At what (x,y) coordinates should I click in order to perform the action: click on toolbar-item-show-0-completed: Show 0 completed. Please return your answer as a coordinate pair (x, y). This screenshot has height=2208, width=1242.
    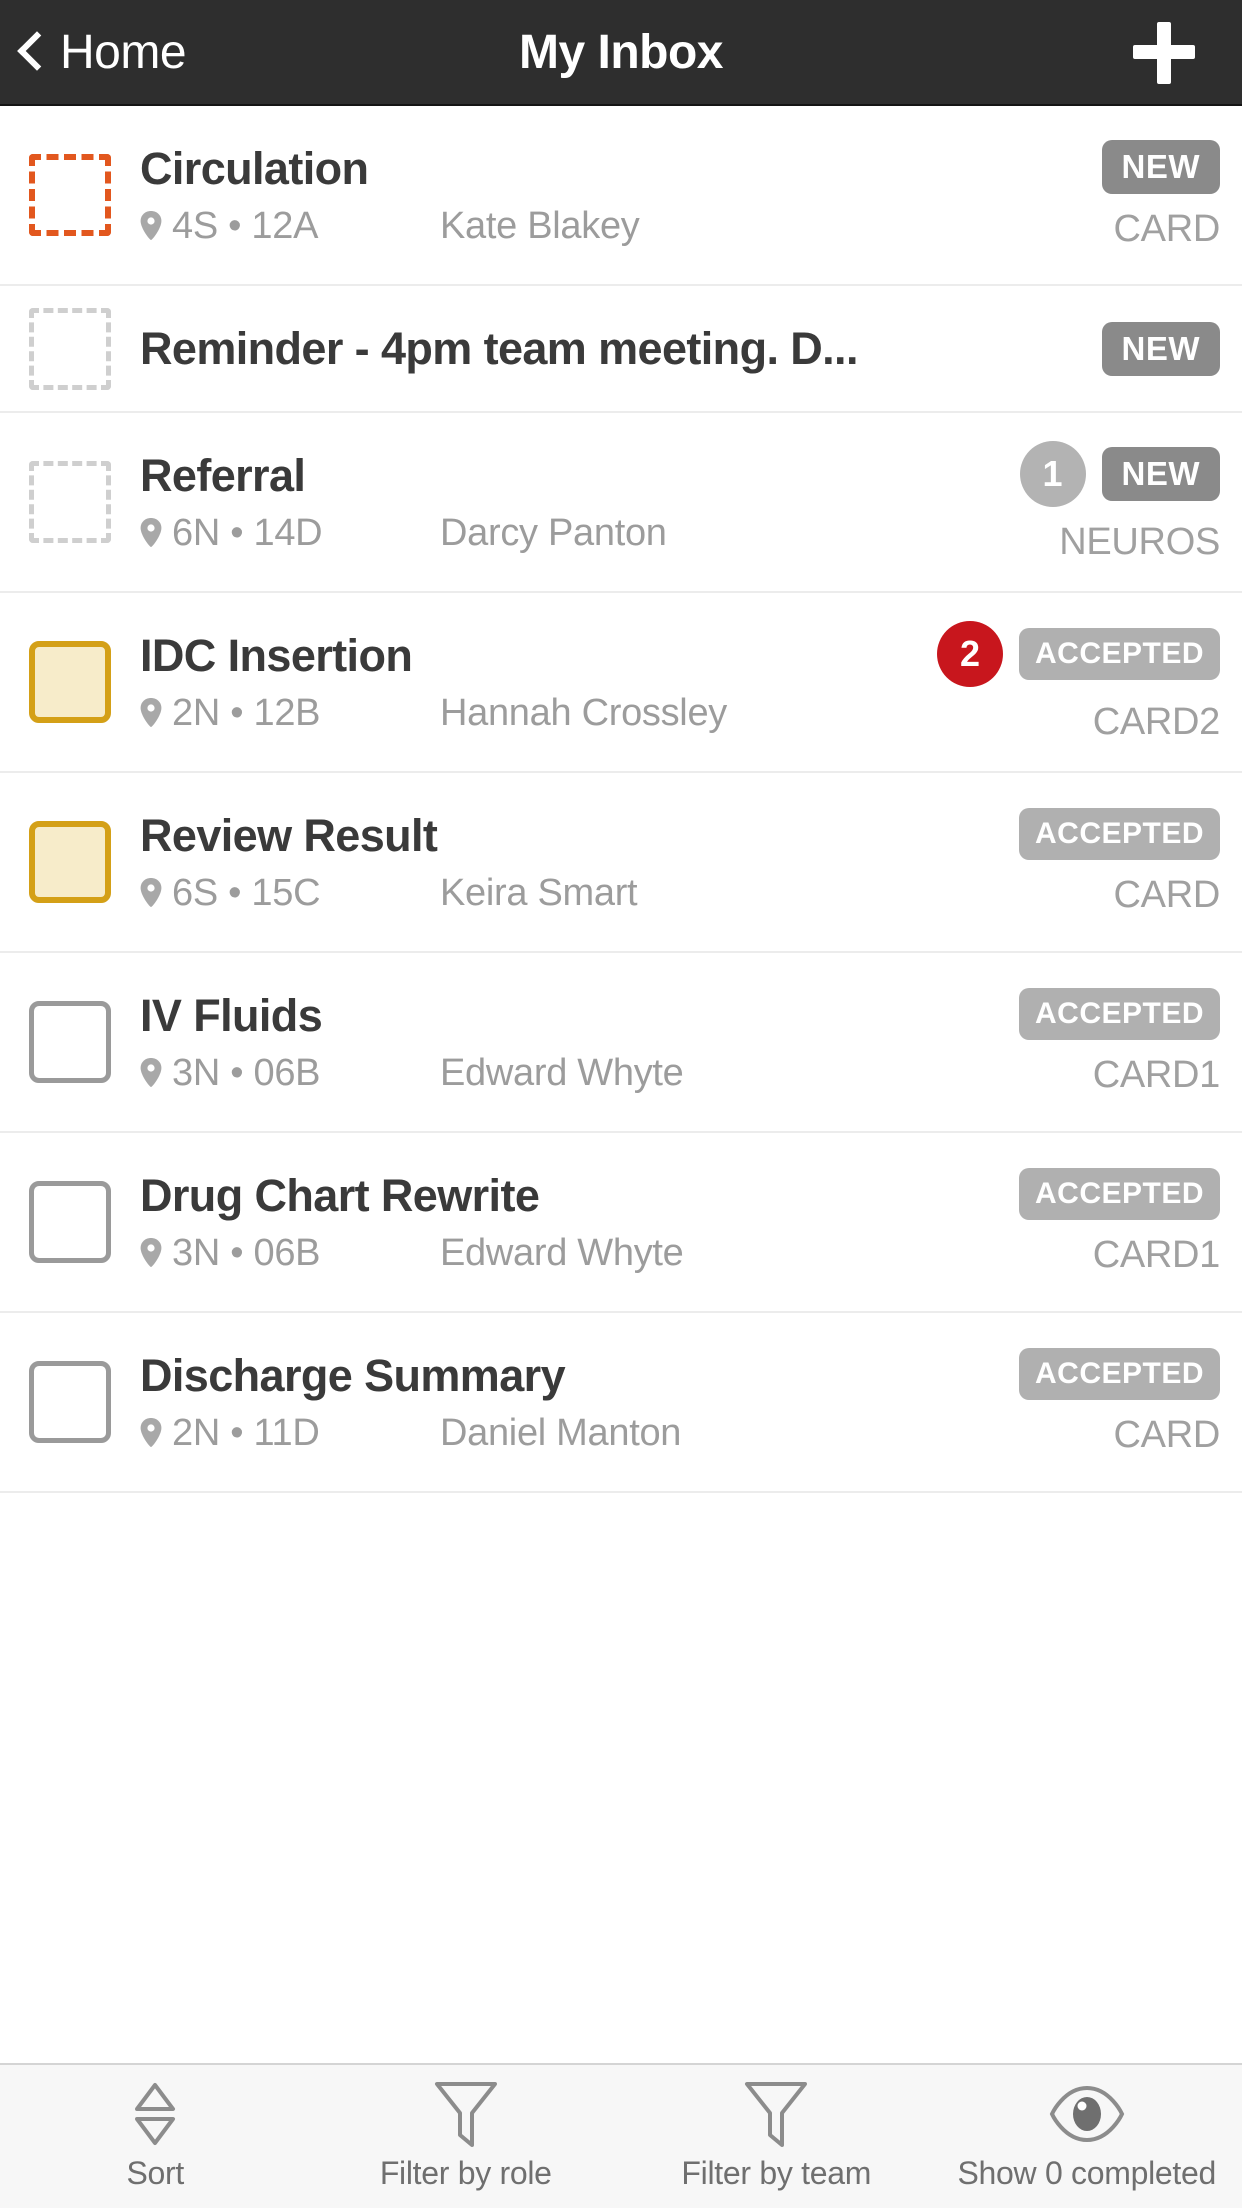
    Looking at the image, I should click on (1087, 2136).